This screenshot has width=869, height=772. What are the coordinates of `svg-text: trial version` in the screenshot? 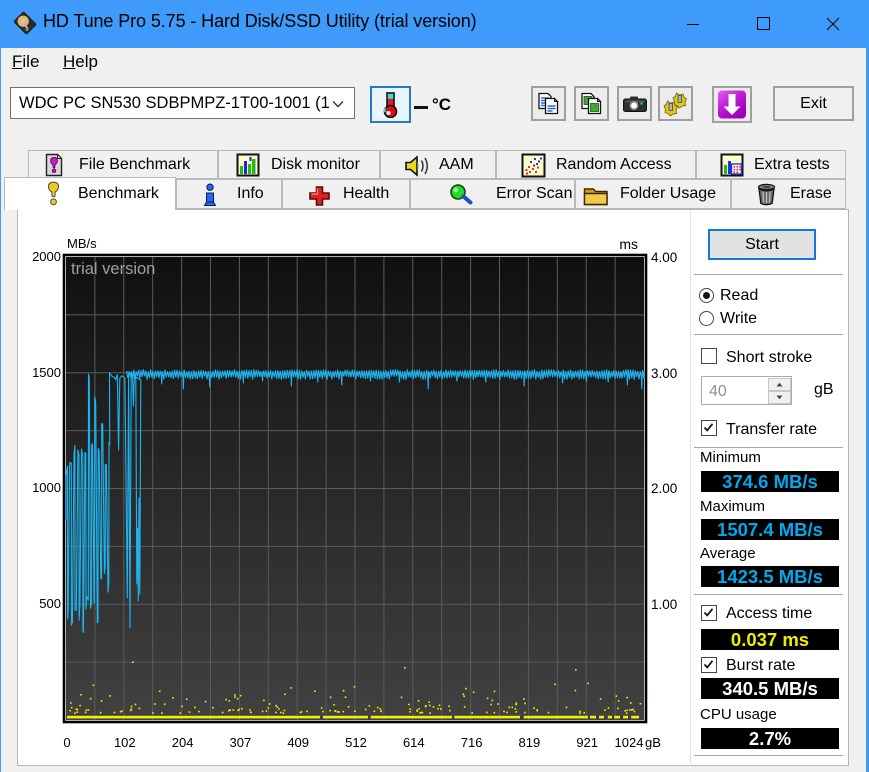 It's located at (113, 269).